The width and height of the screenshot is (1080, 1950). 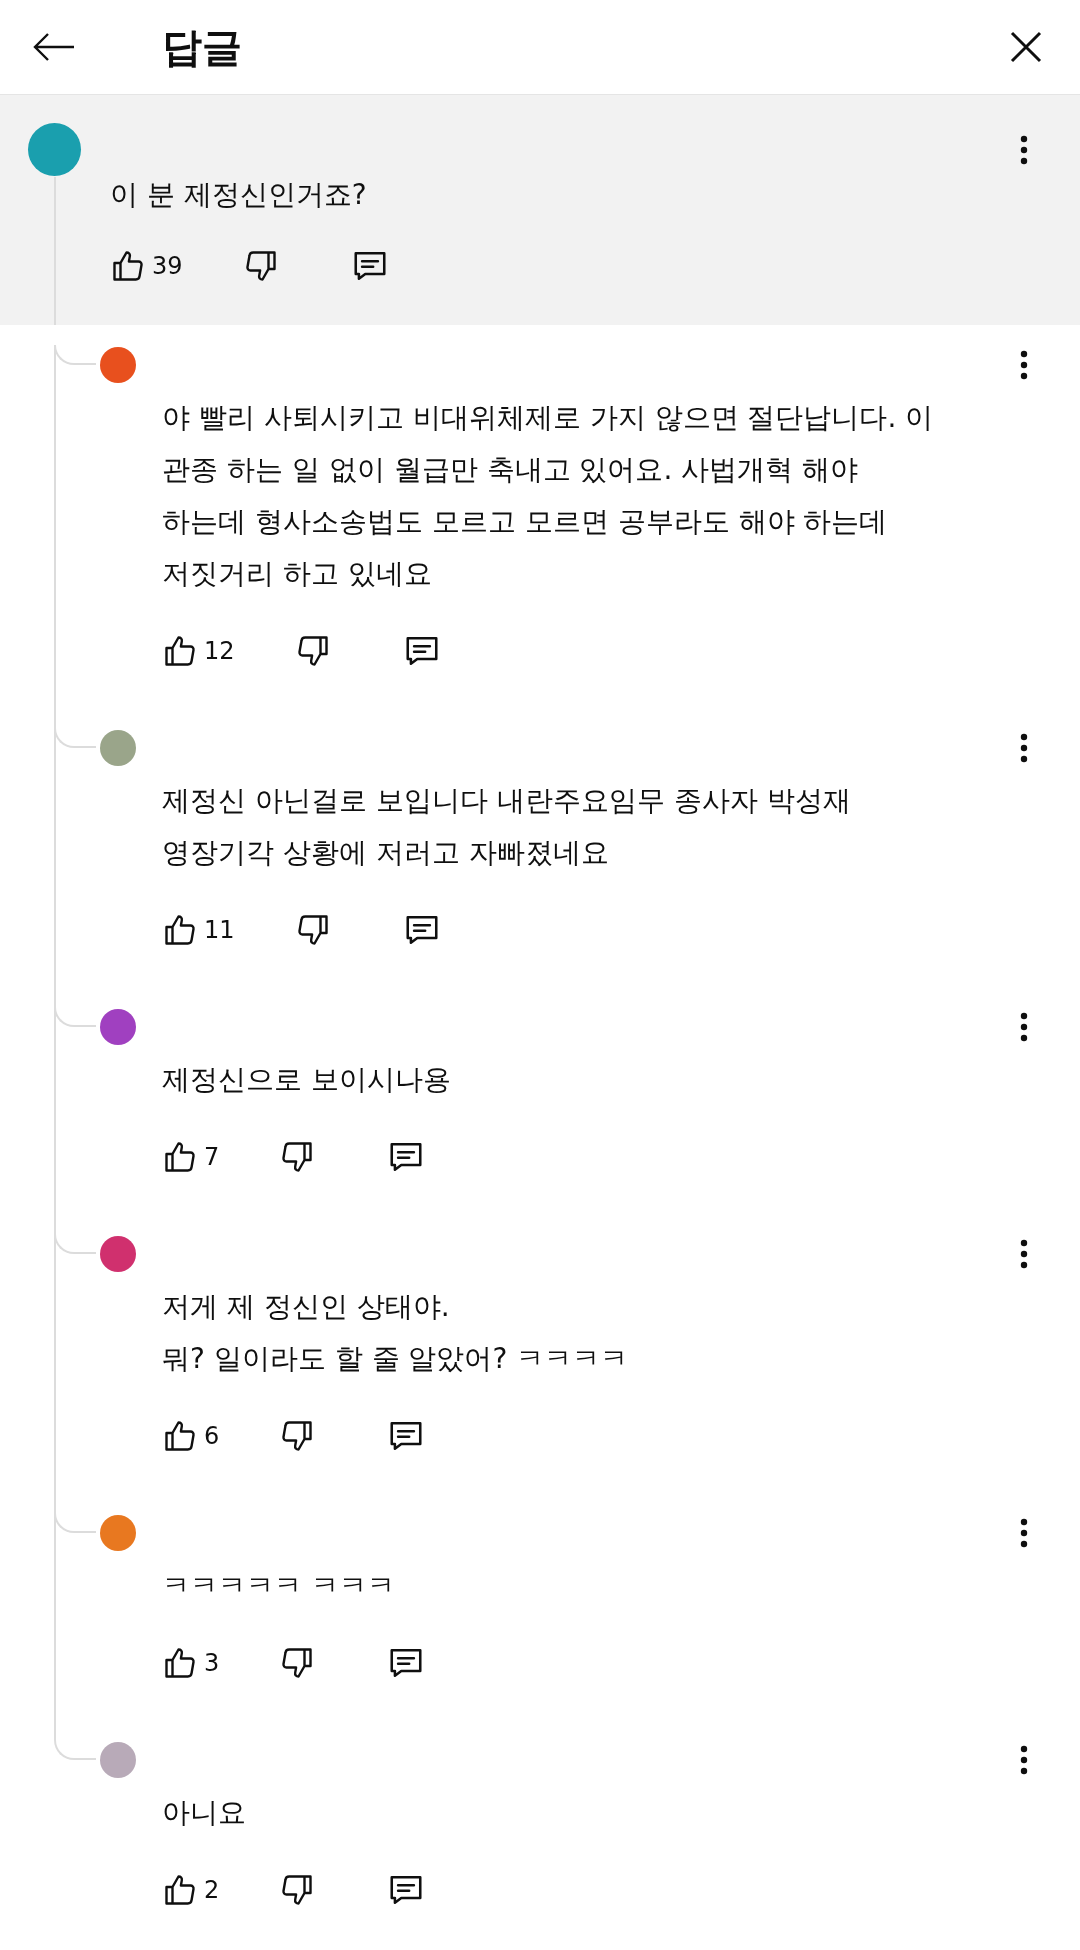 I want to click on comment-text: 이 분 제정신인거죠?, so click(x=239, y=195).